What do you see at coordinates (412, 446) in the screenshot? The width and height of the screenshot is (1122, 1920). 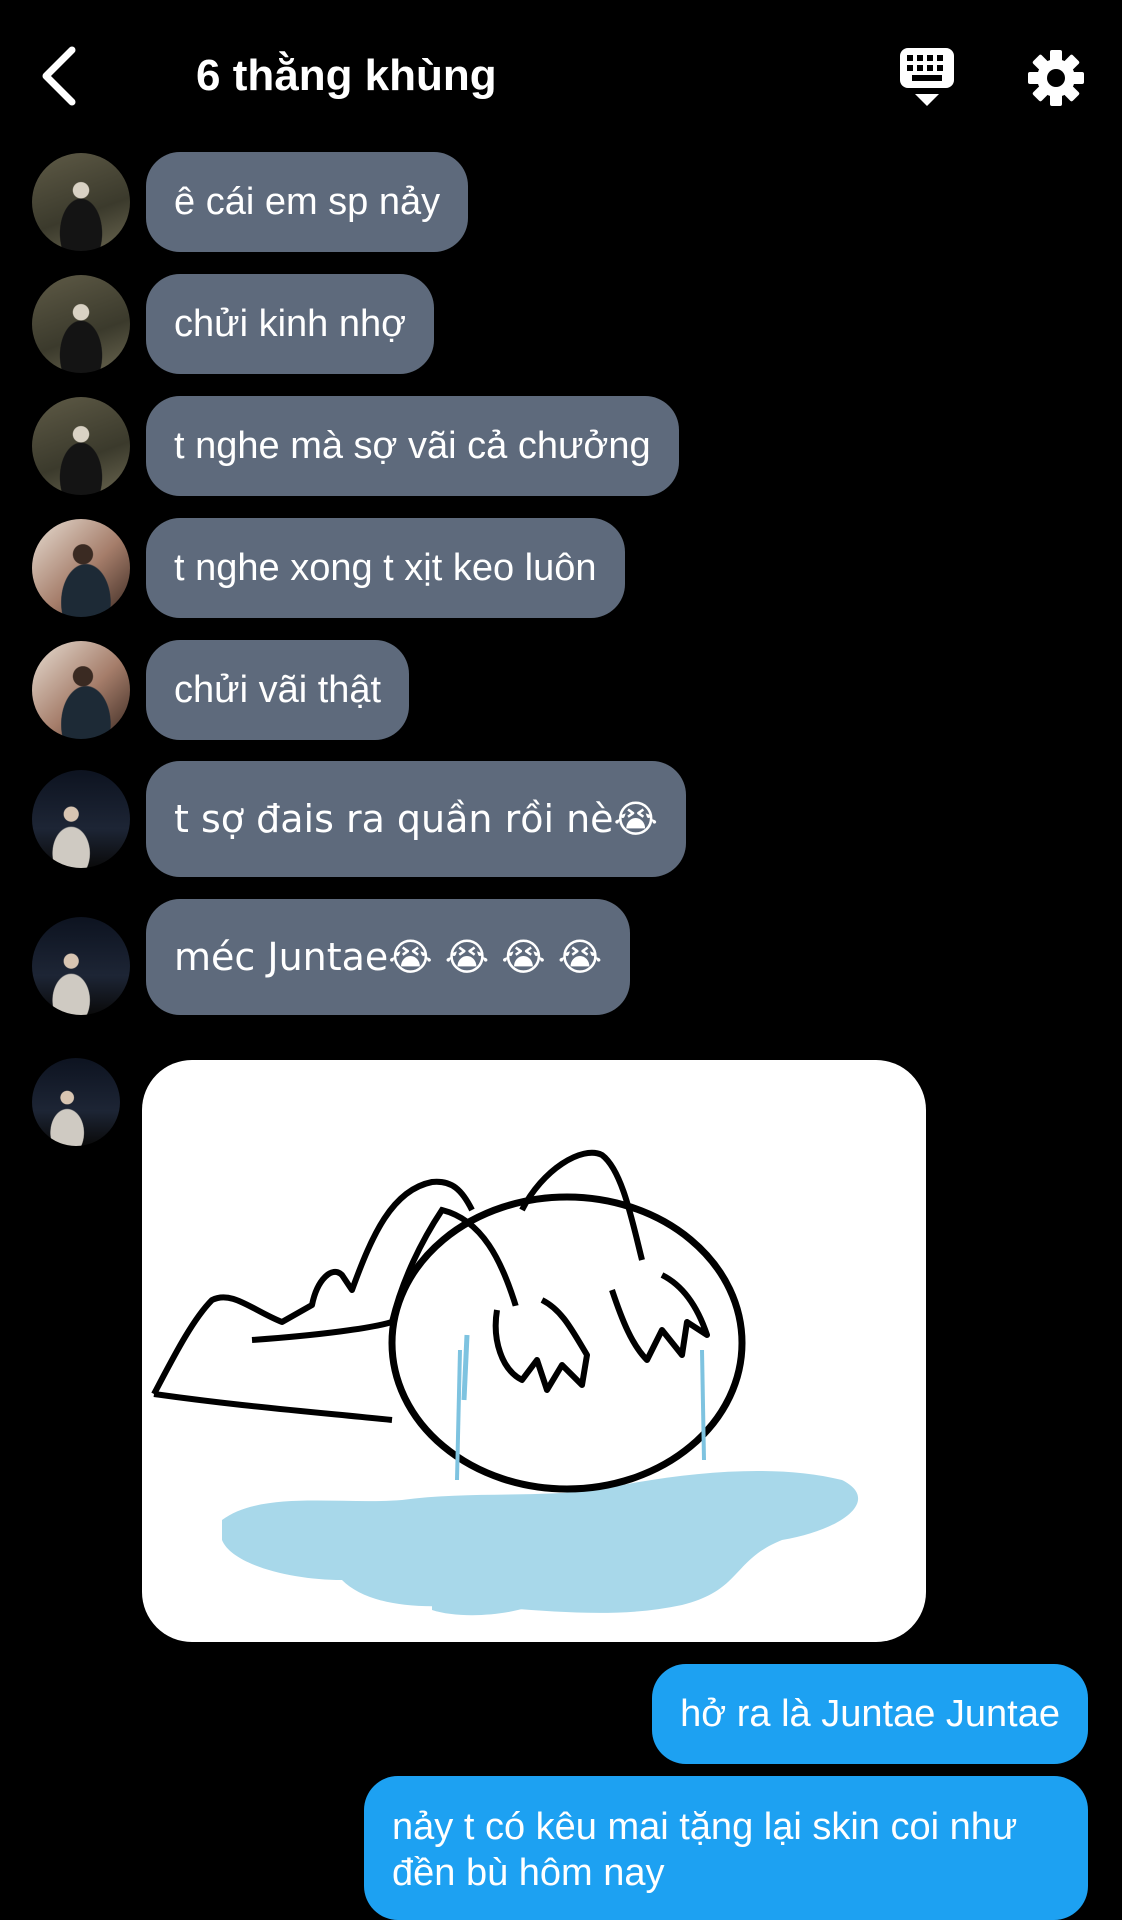 I see `message-bubble: t nghe mà sợ vãi cả chưởng` at bounding box center [412, 446].